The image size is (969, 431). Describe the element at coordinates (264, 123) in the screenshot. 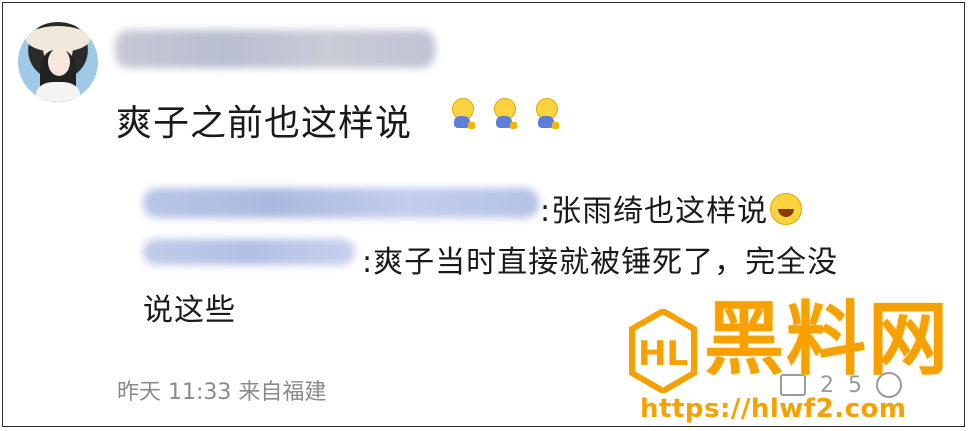

I see `post-text: 爽子之前也这样说` at that location.